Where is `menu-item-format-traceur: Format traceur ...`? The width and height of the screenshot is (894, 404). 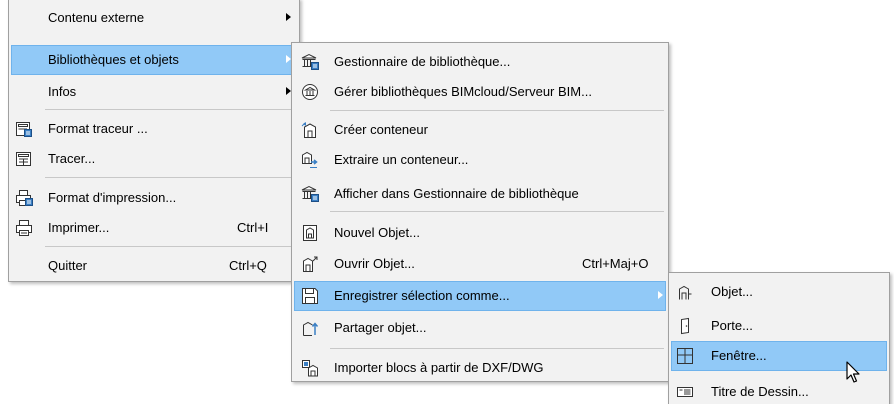
menu-item-format-traceur: Format traceur ... is located at coordinates (154, 129).